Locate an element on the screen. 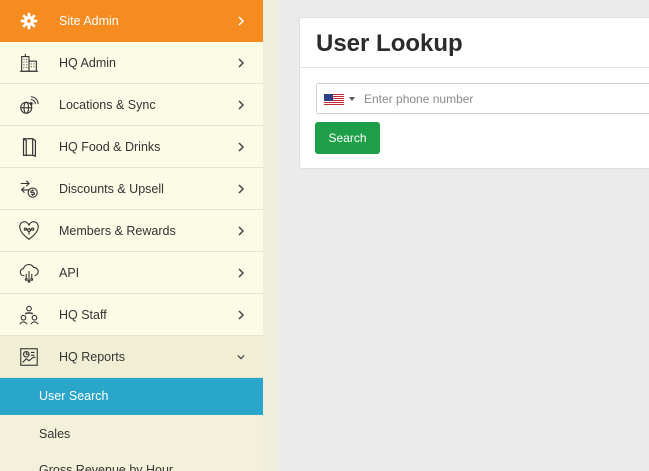  globe-signal-icon is located at coordinates (29, 105).